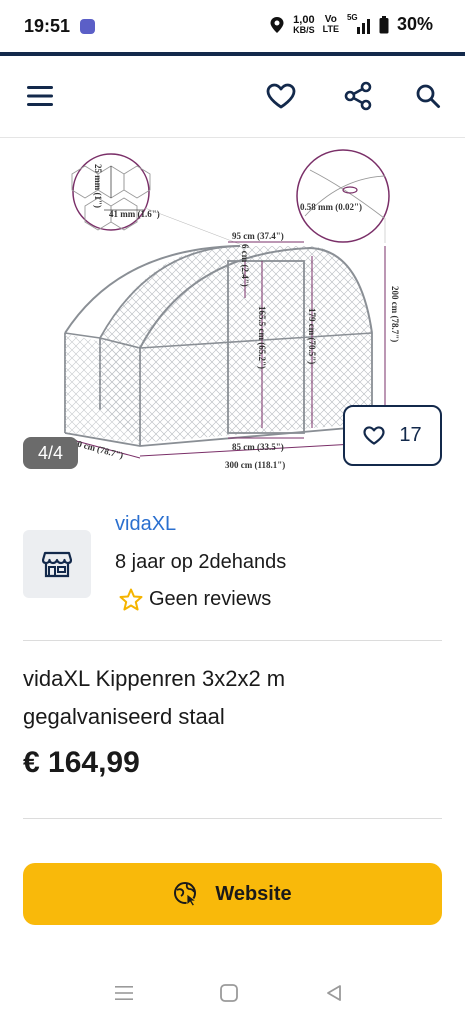 Image resolution: width=465 pixels, height=1024 pixels. Describe the element at coordinates (201, 562) in the screenshot. I see `seller-since: 8 jaar op 2dehands` at that location.